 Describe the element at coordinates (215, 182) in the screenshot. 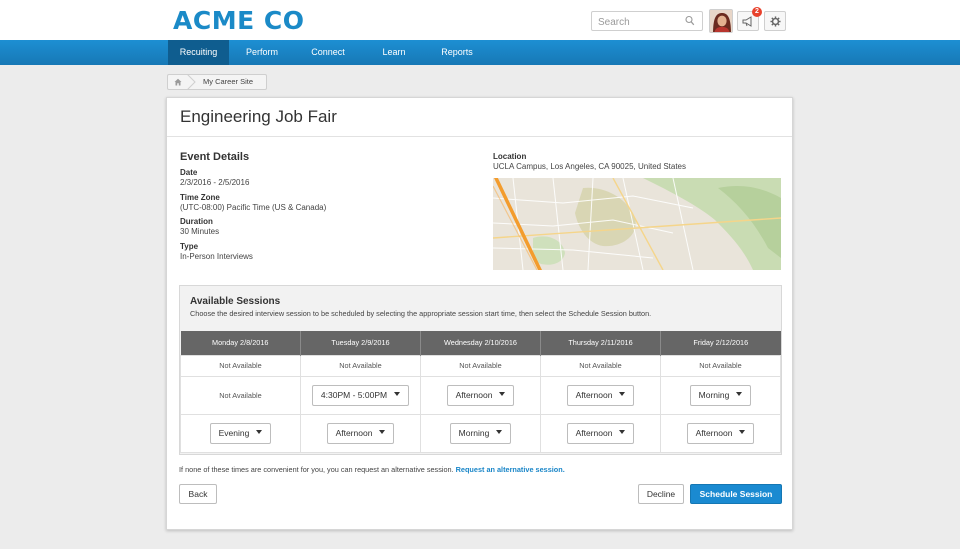

I see `date-value: 2/3/2016 - 2/5/2016` at that location.